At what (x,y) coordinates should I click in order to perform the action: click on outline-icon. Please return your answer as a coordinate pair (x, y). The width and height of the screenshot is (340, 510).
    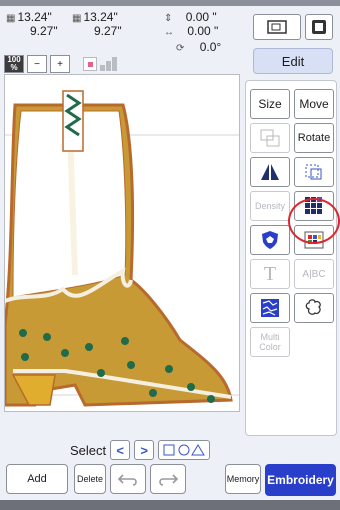
    Looking at the image, I should click on (313, 307).